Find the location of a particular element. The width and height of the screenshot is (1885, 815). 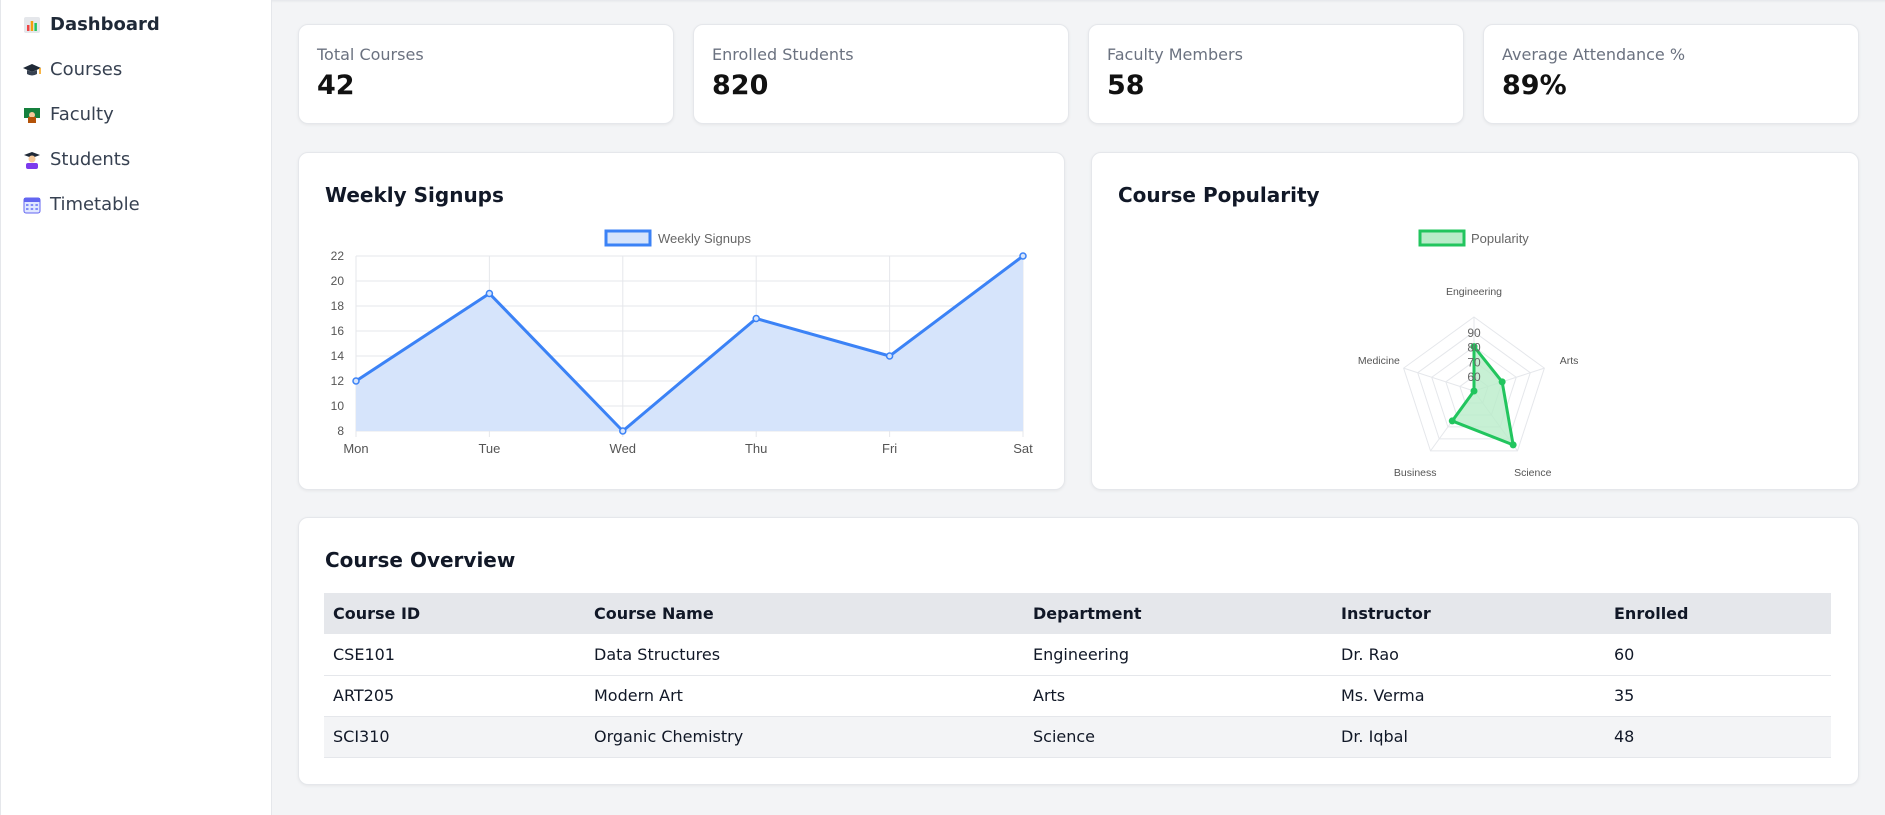

bar-chart-icon is located at coordinates (32, 25).